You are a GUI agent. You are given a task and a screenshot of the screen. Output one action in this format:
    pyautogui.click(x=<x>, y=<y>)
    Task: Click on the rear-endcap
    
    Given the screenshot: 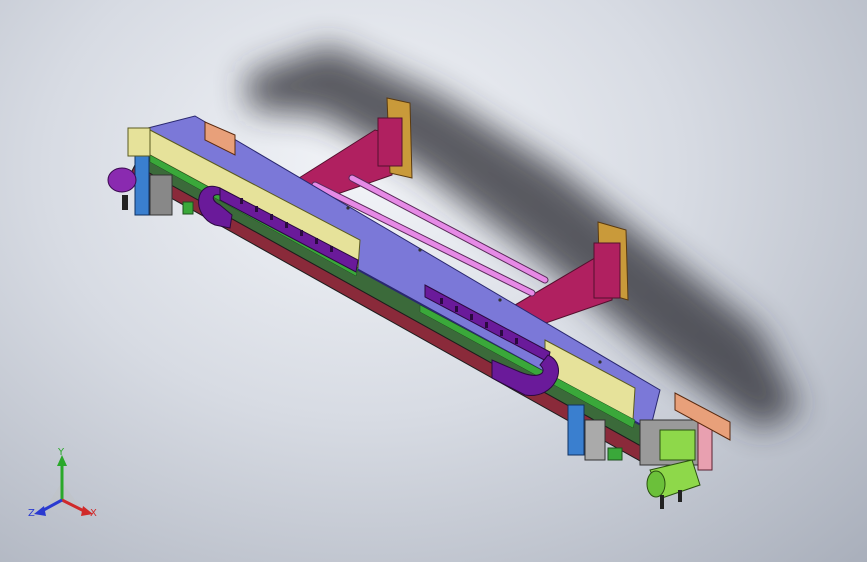 What is the action you would take?
    pyautogui.click(x=139, y=142)
    